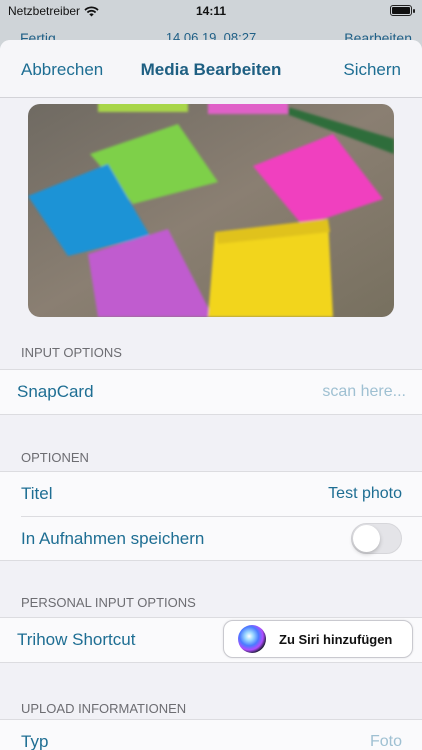 This screenshot has height=750, width=422. Describe the element at coordinates (113, 538) in the screenshot. I see `save-to-photos-label: In Aufnahmen speichern` at that location.